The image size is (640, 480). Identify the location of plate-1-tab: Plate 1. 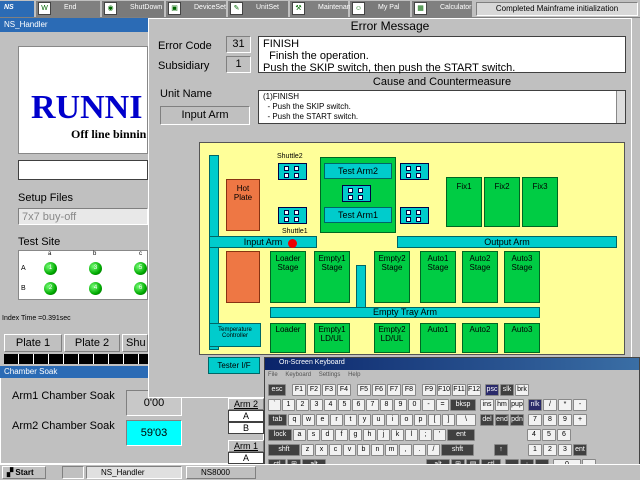
(33, 343).